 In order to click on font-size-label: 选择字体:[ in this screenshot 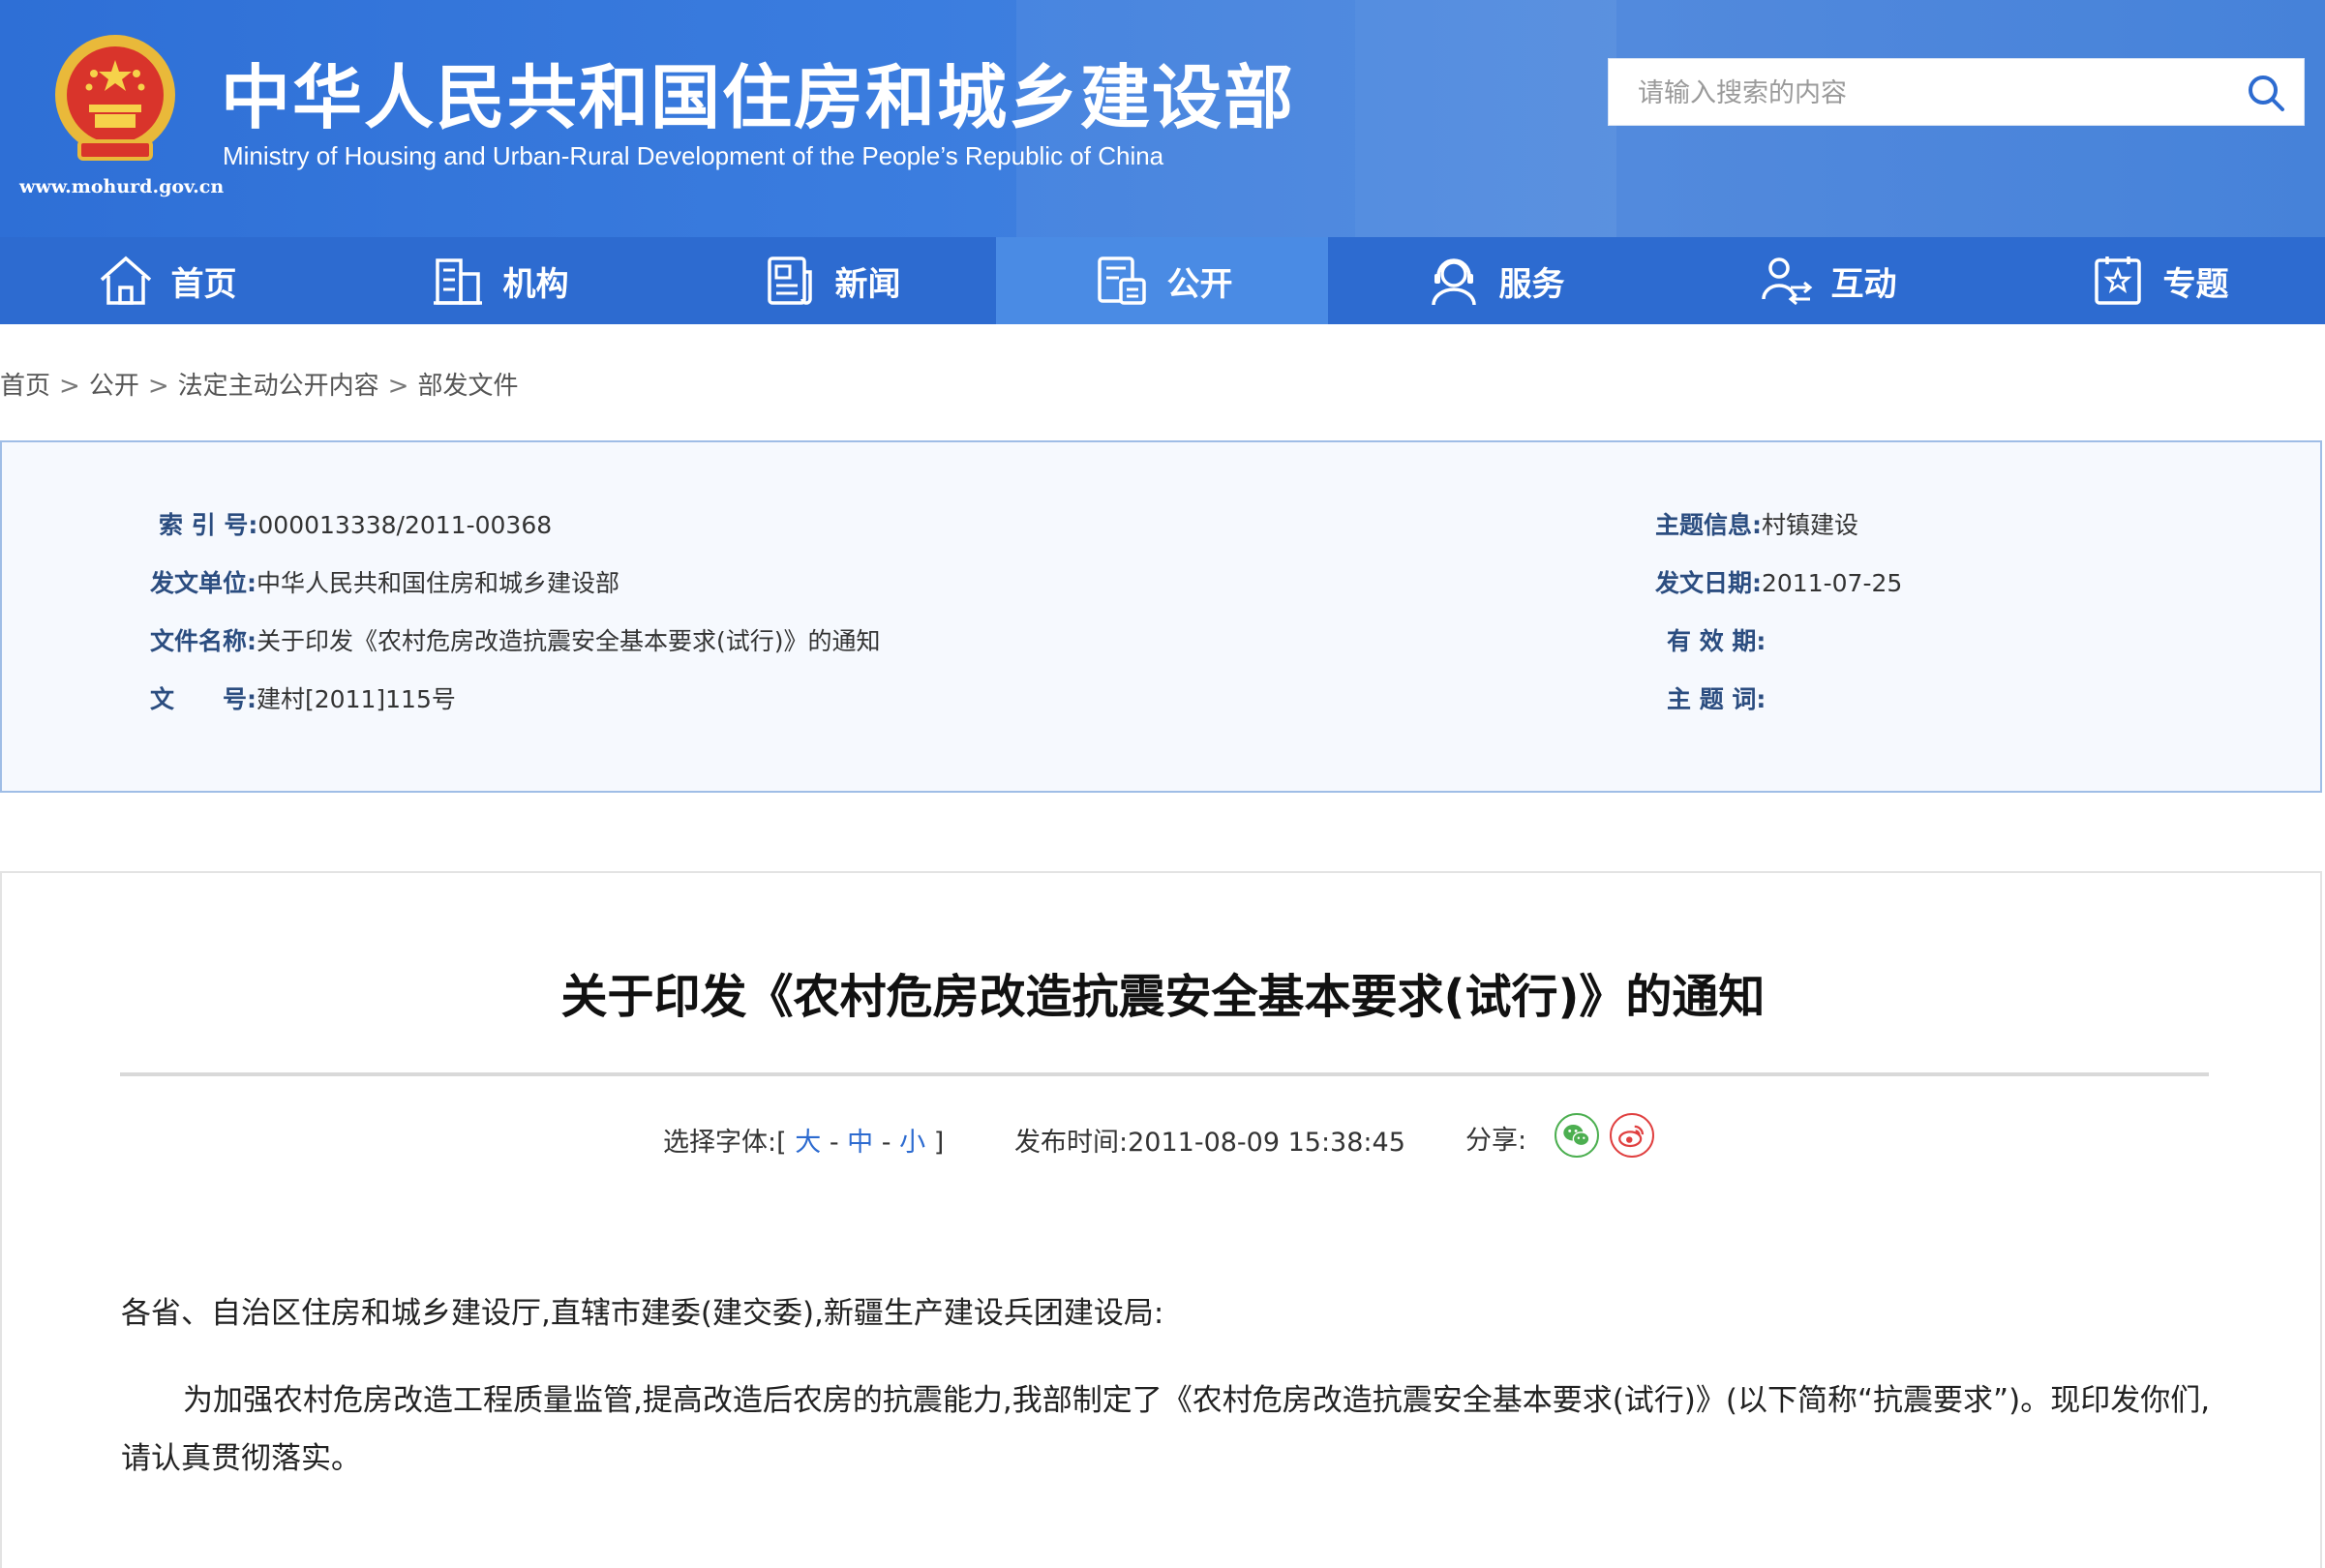, I will do `click(725, 1143)`.